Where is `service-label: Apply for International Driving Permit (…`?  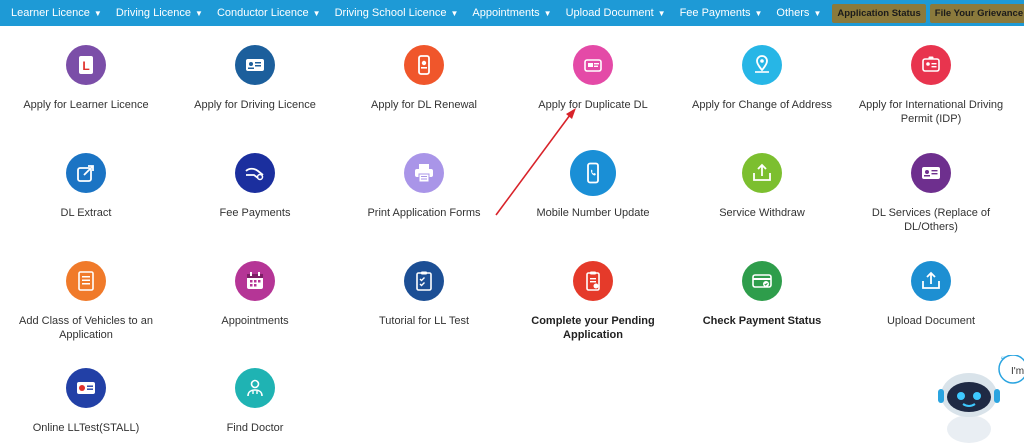
service-label: Apply for International Driving Permit (… is located at coordinates (931, 112).